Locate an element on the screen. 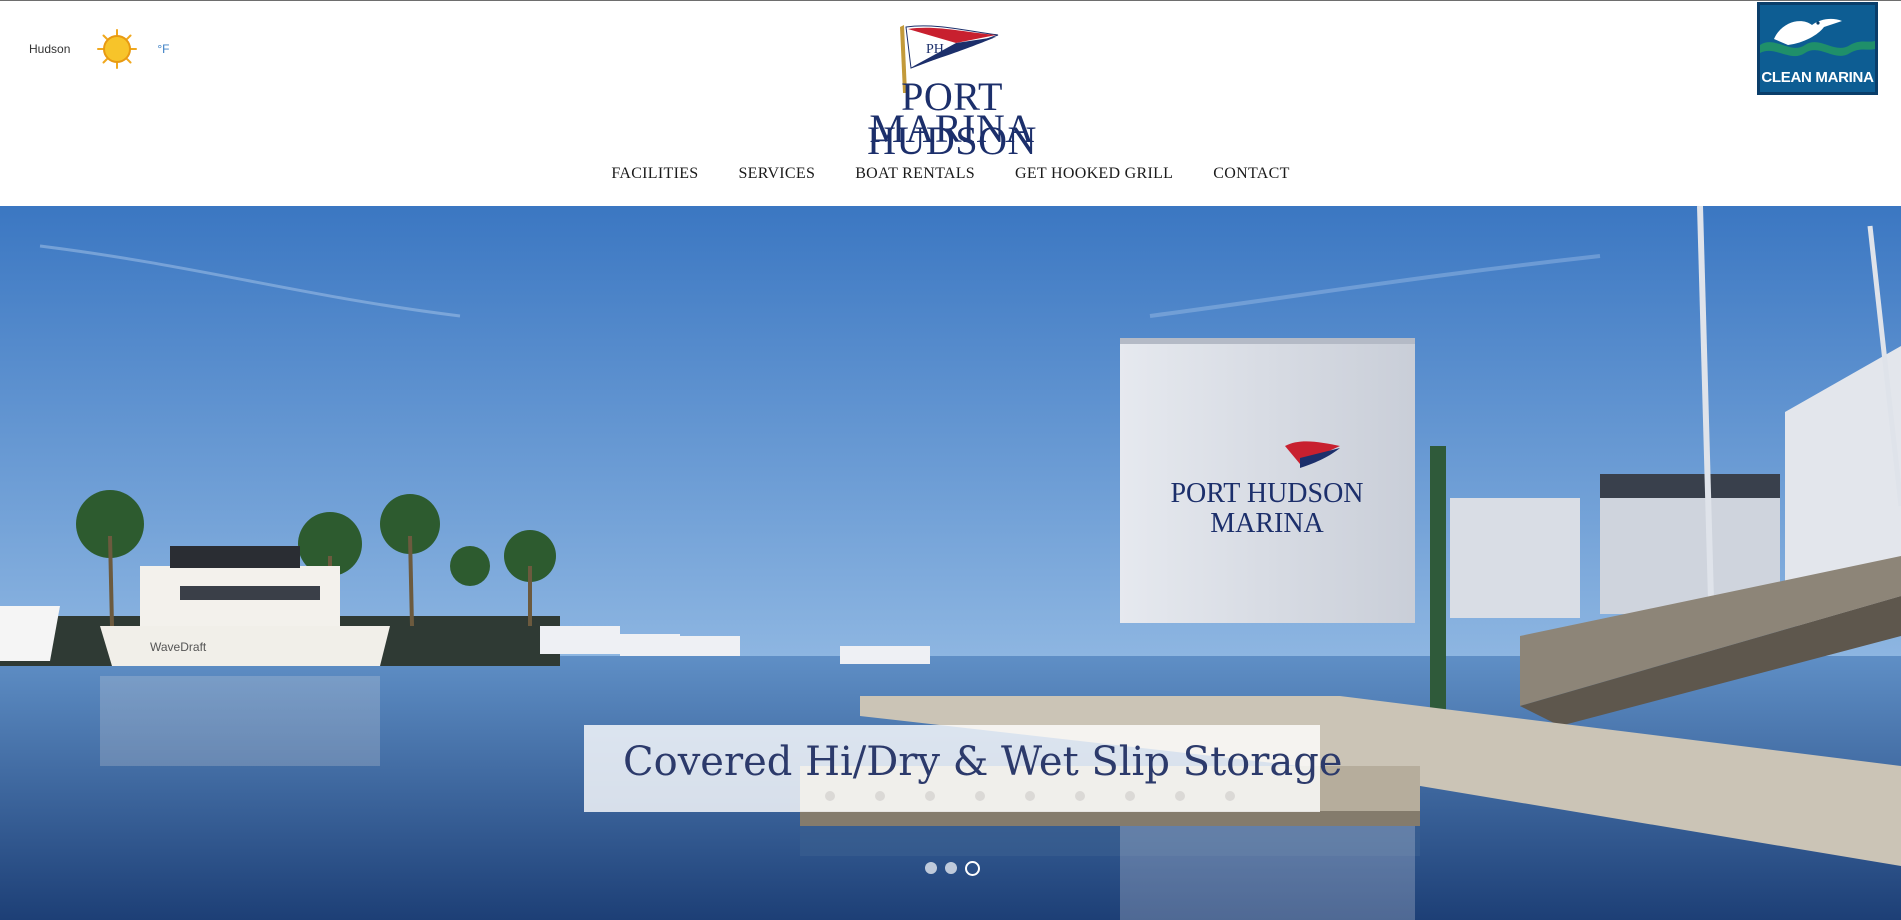 This screenshot has height=920, width=1901. sign-line-2: MARINA is located at coordinates (1267, 523).